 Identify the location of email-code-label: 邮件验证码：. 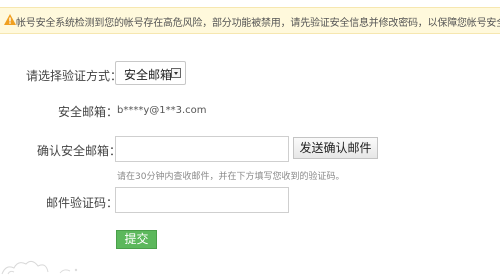
(82, 203).